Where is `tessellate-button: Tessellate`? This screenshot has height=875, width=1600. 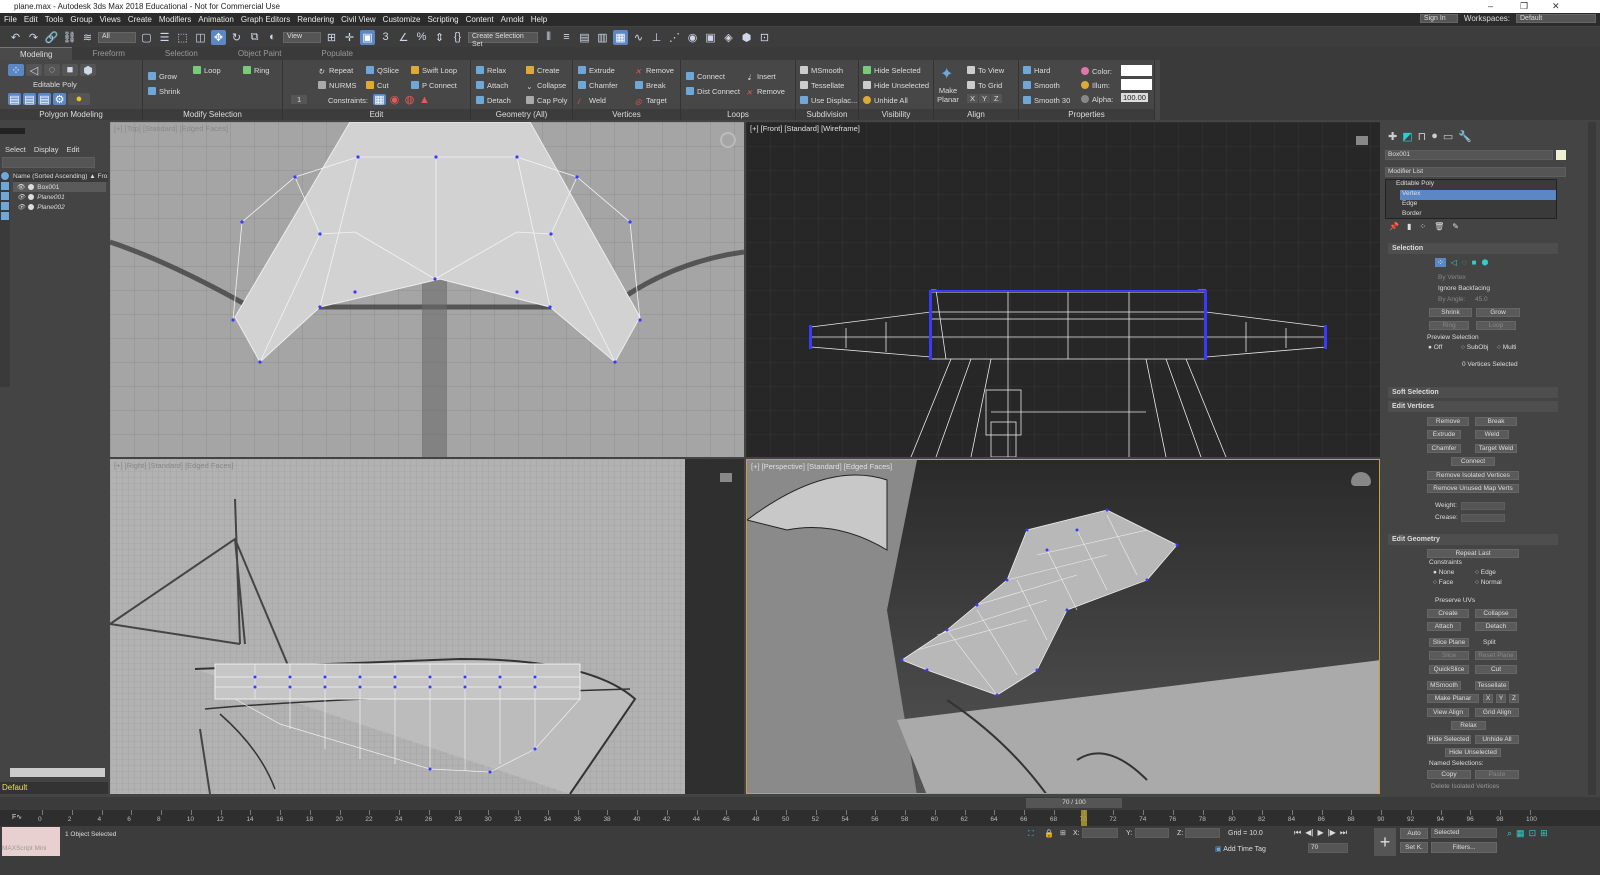 tessellate-button: Tessellate is located at coordinates (1492, 685).